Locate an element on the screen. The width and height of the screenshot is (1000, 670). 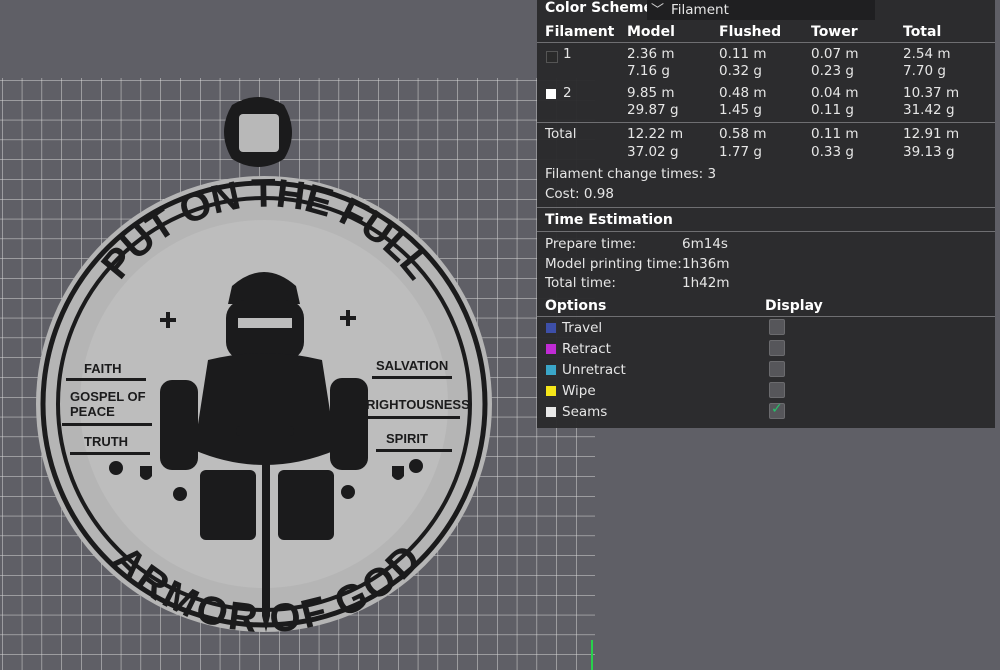
wipe-swatch is located at coordinates (551, 391).